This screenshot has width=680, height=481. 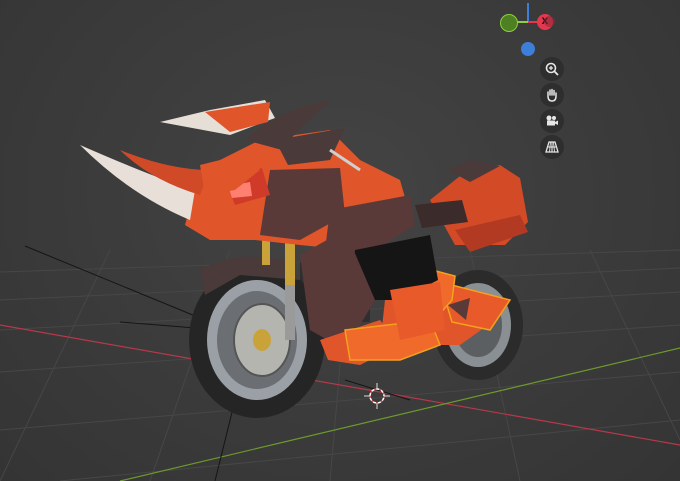 I want to click on zoom-in-icon, so click(x=552, y=69).